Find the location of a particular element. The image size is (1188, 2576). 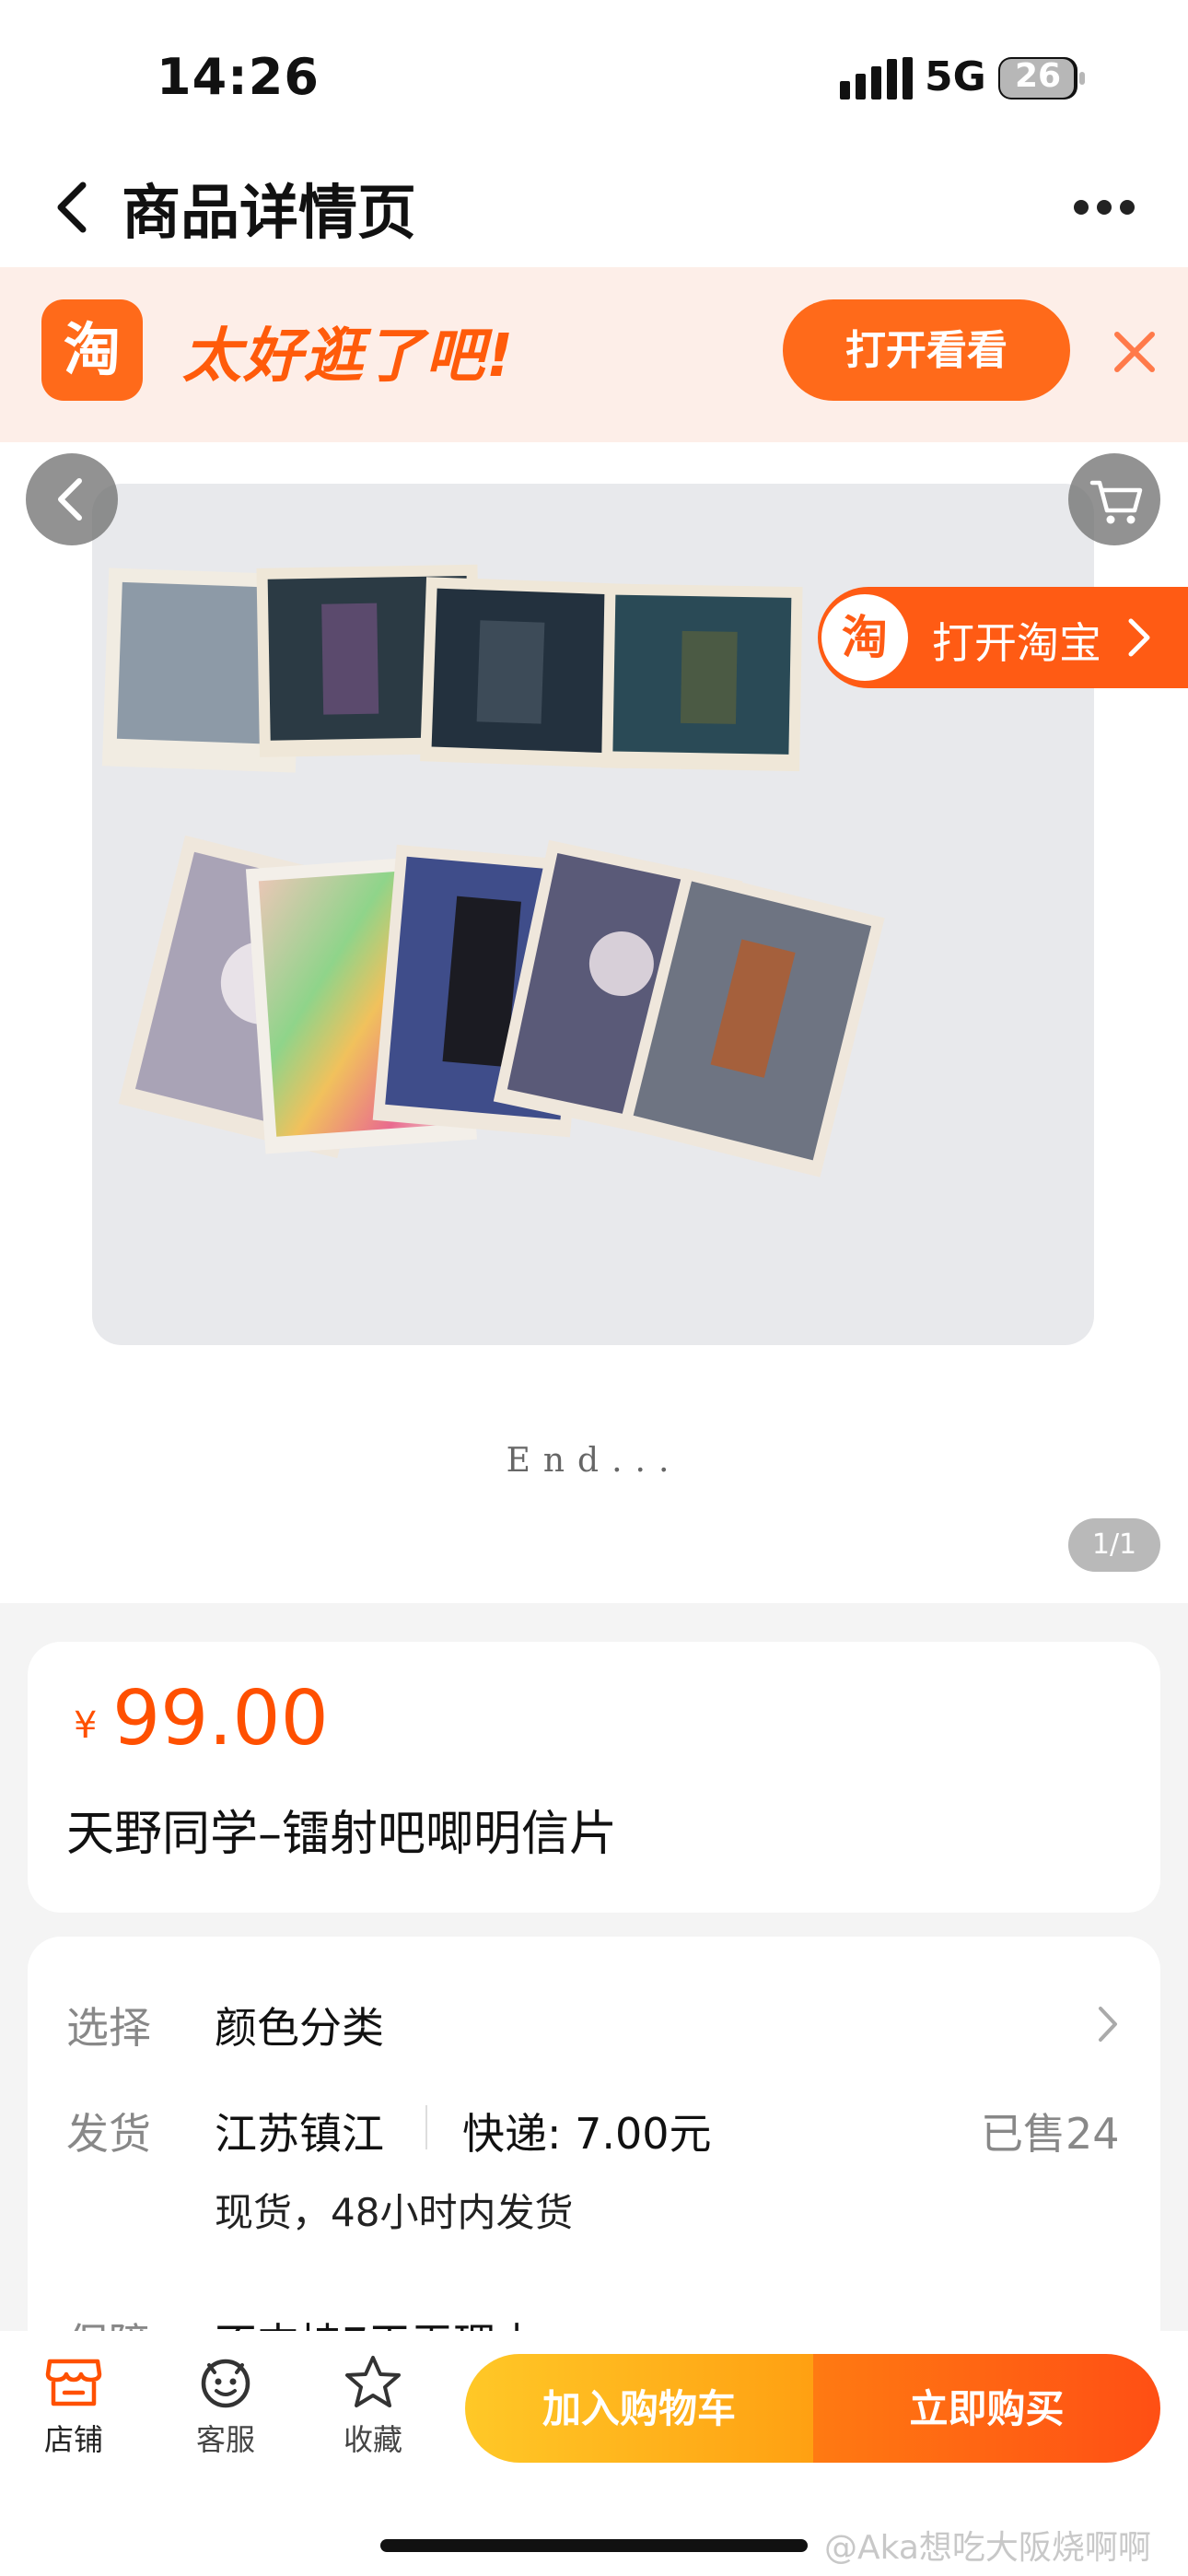

sold-count: 已售24 is located at coordinates (1050, 2134).